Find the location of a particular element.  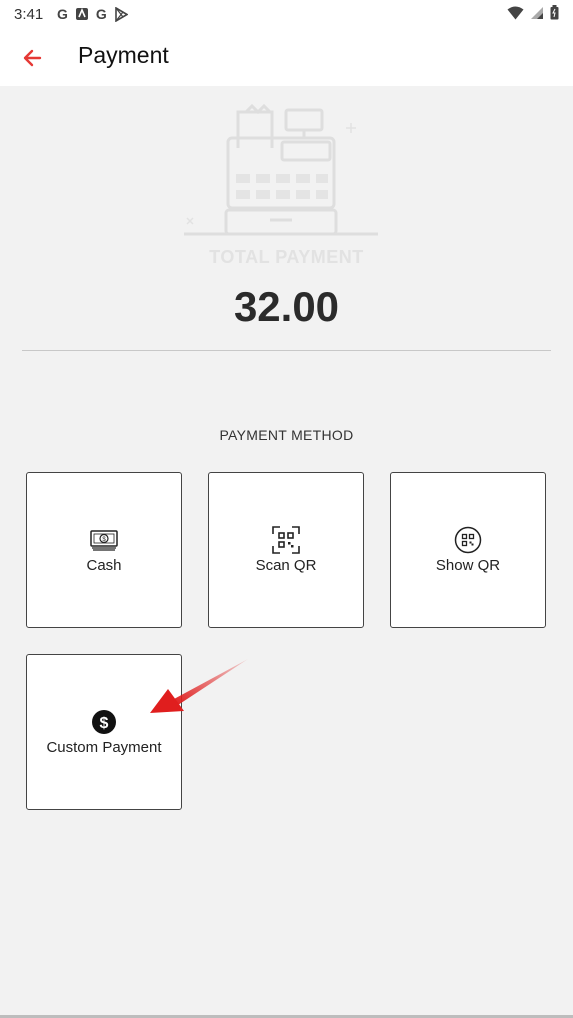

scan-qr-icon is located at coordinates (286, 540).